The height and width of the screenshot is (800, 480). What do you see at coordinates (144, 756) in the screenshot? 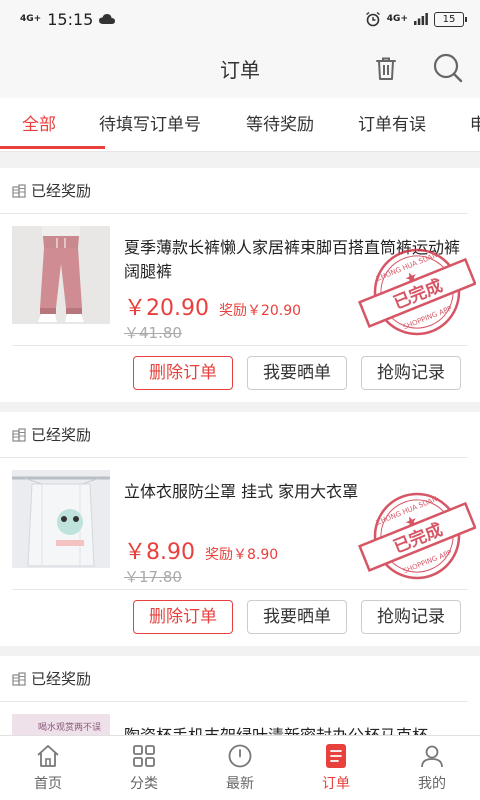
I see `category-icon` at bounding box center [144, 756].